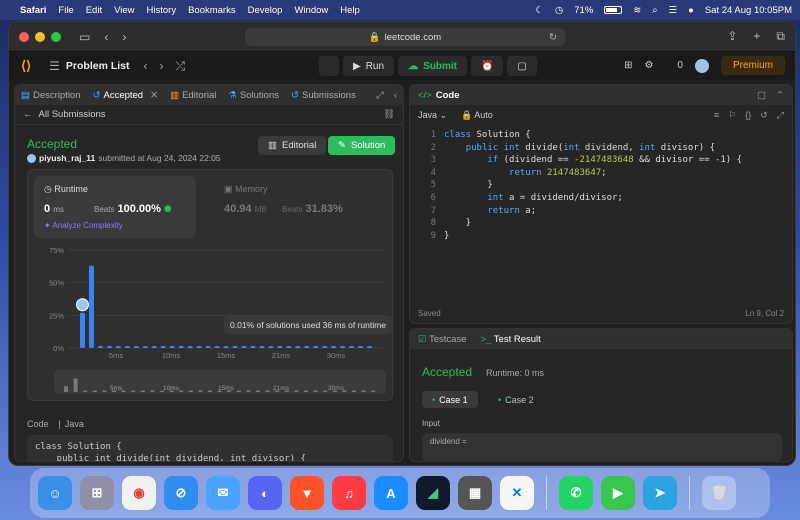  Describe the element at coordinates (181, 66) in the screenshot. I see `shuffle-icon: ⤮` at that location.